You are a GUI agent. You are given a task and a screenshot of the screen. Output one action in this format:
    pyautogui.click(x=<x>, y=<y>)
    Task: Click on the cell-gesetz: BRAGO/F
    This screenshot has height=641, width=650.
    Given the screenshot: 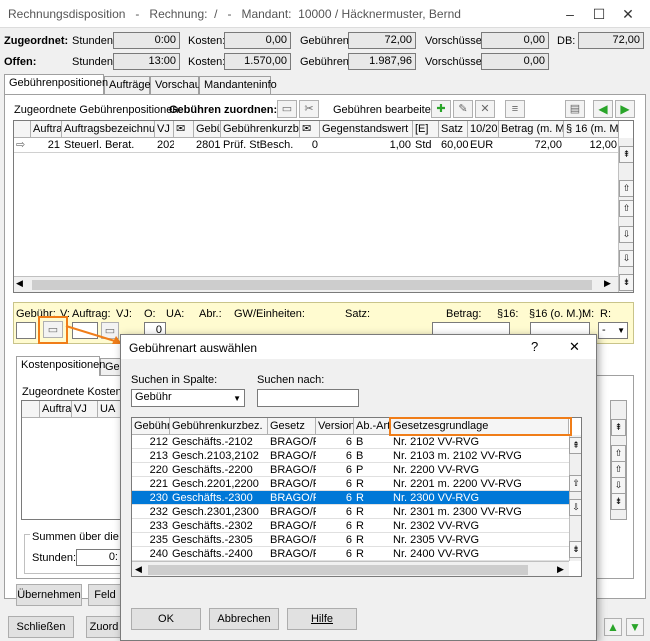 What is the action you would take?
    pyautogui.click(x=293, y=526)
    